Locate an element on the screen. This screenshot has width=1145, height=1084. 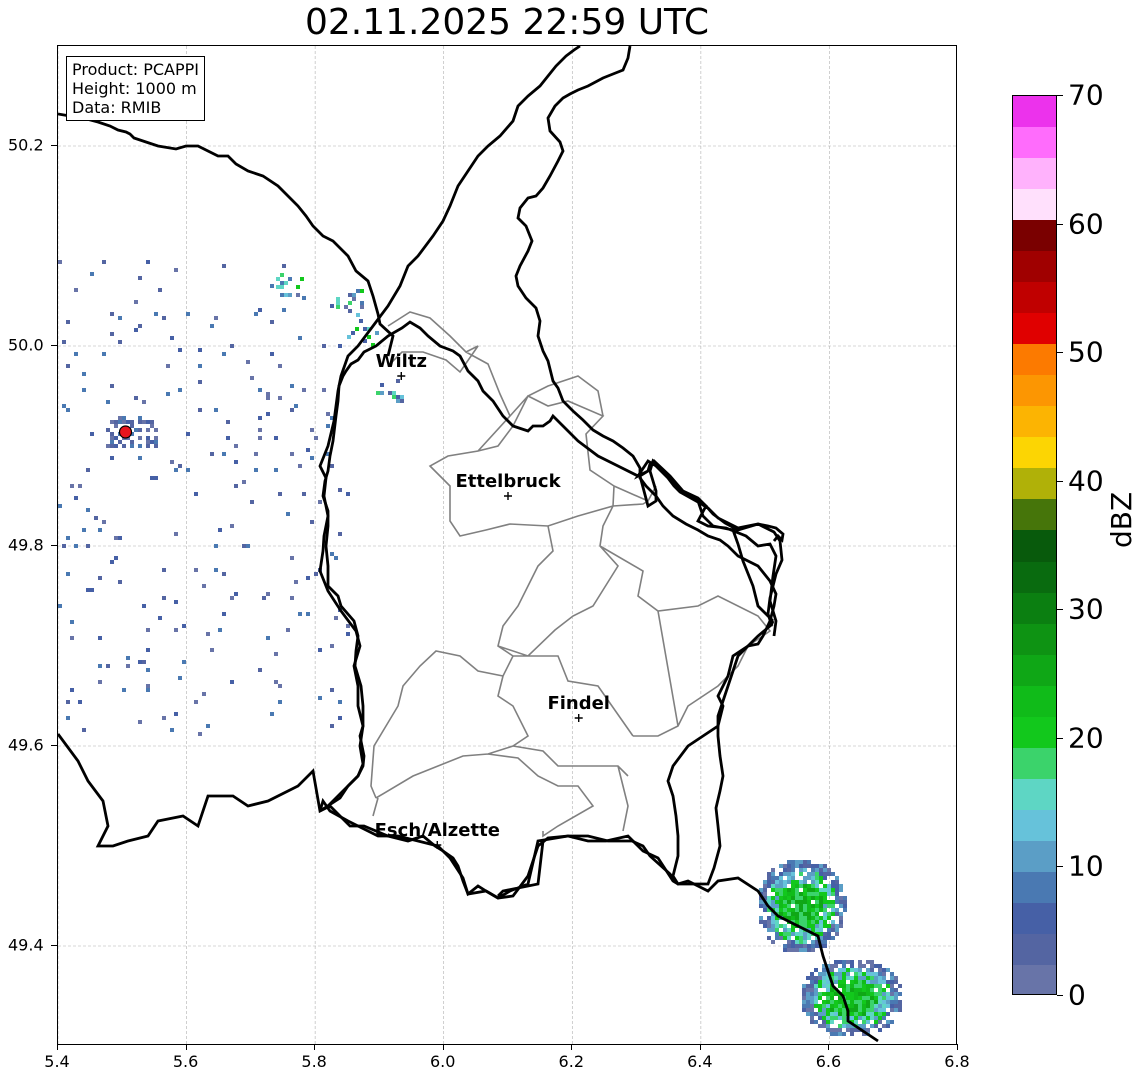
y-tick-label: 49.6 is located at coordinates (26, 745).